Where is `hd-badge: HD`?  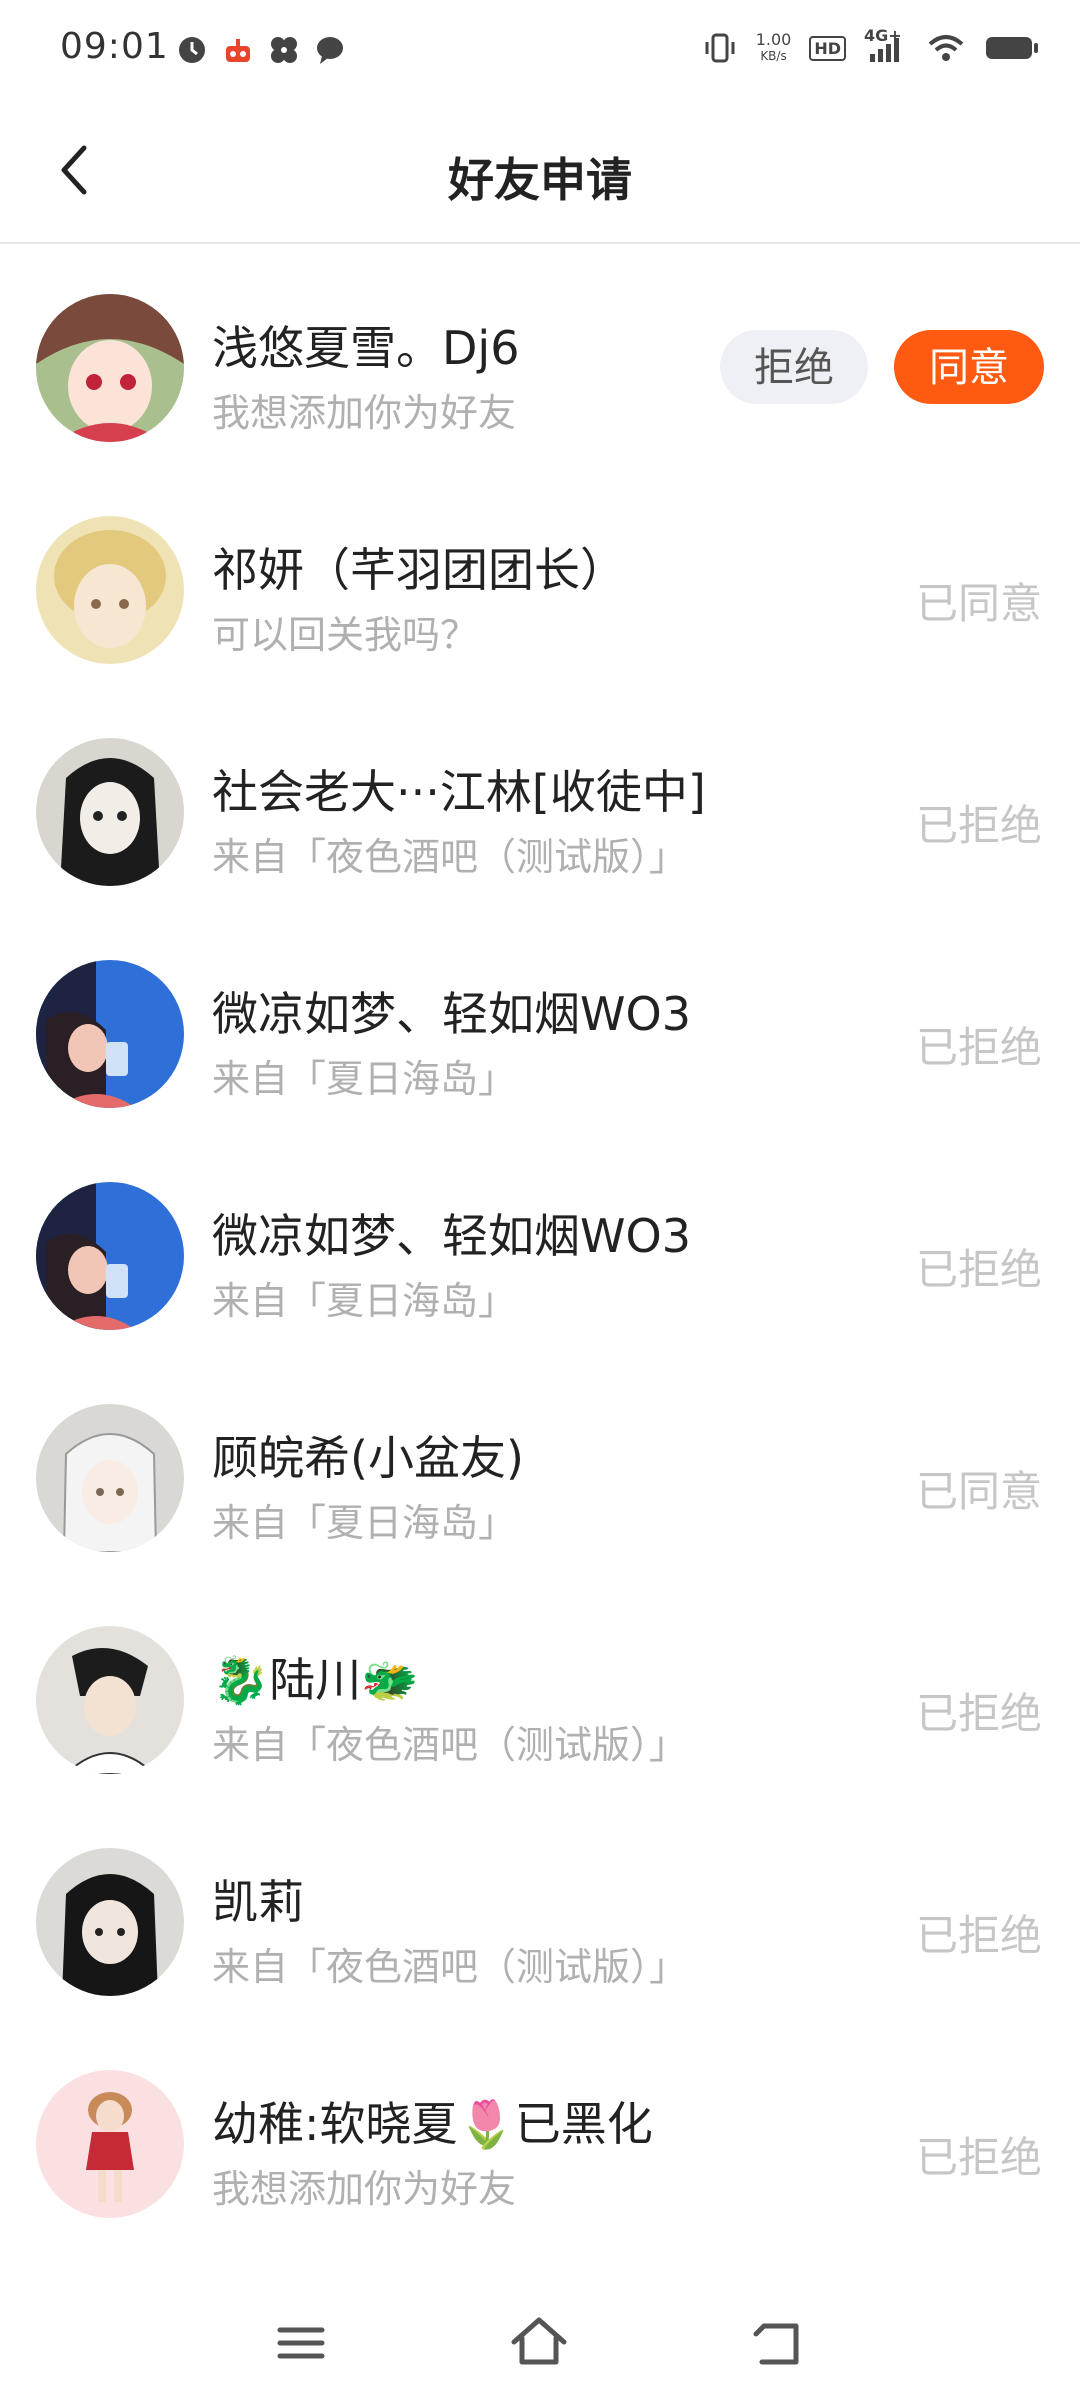
hd-badge: HD is located at coordinates (827, 48).